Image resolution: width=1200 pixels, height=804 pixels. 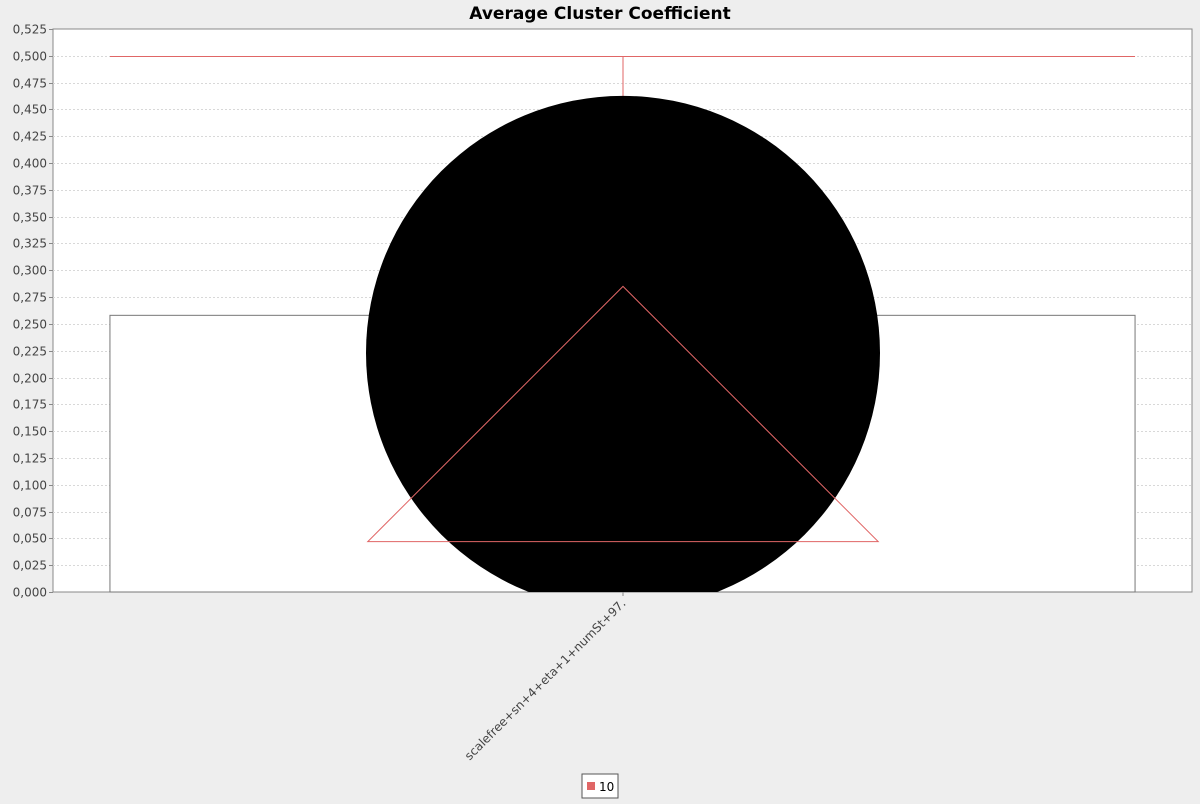 I want to click on y-tick-label: 0,100, so click(x=30, y=486).